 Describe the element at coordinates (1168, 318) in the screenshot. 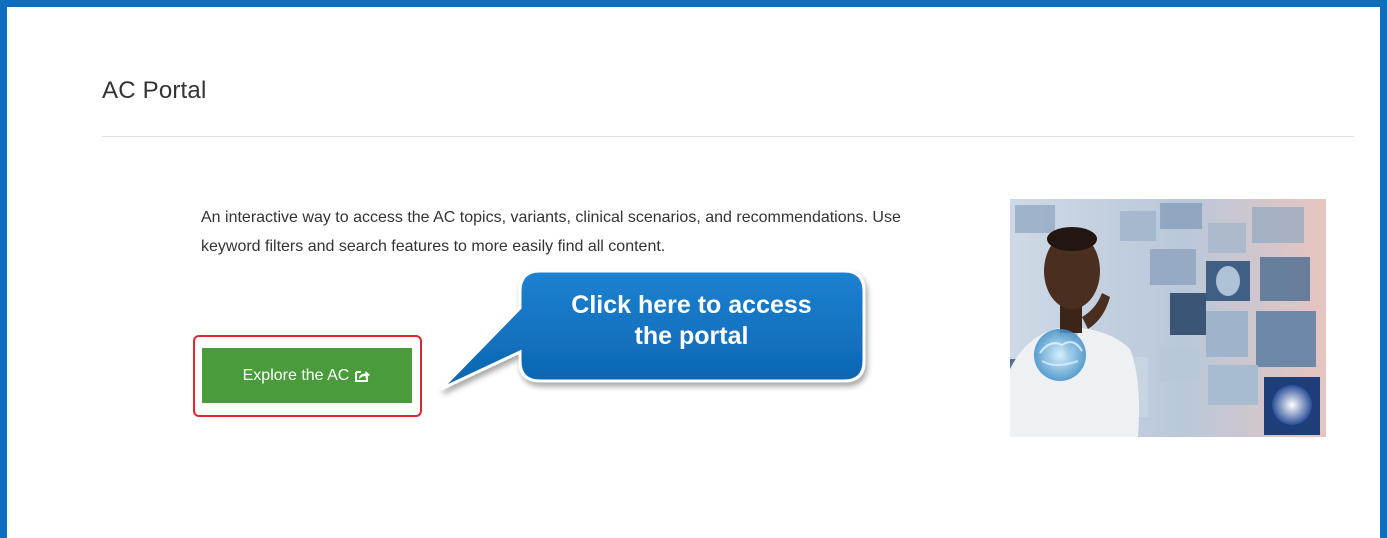

I see `hero-image` at that location.